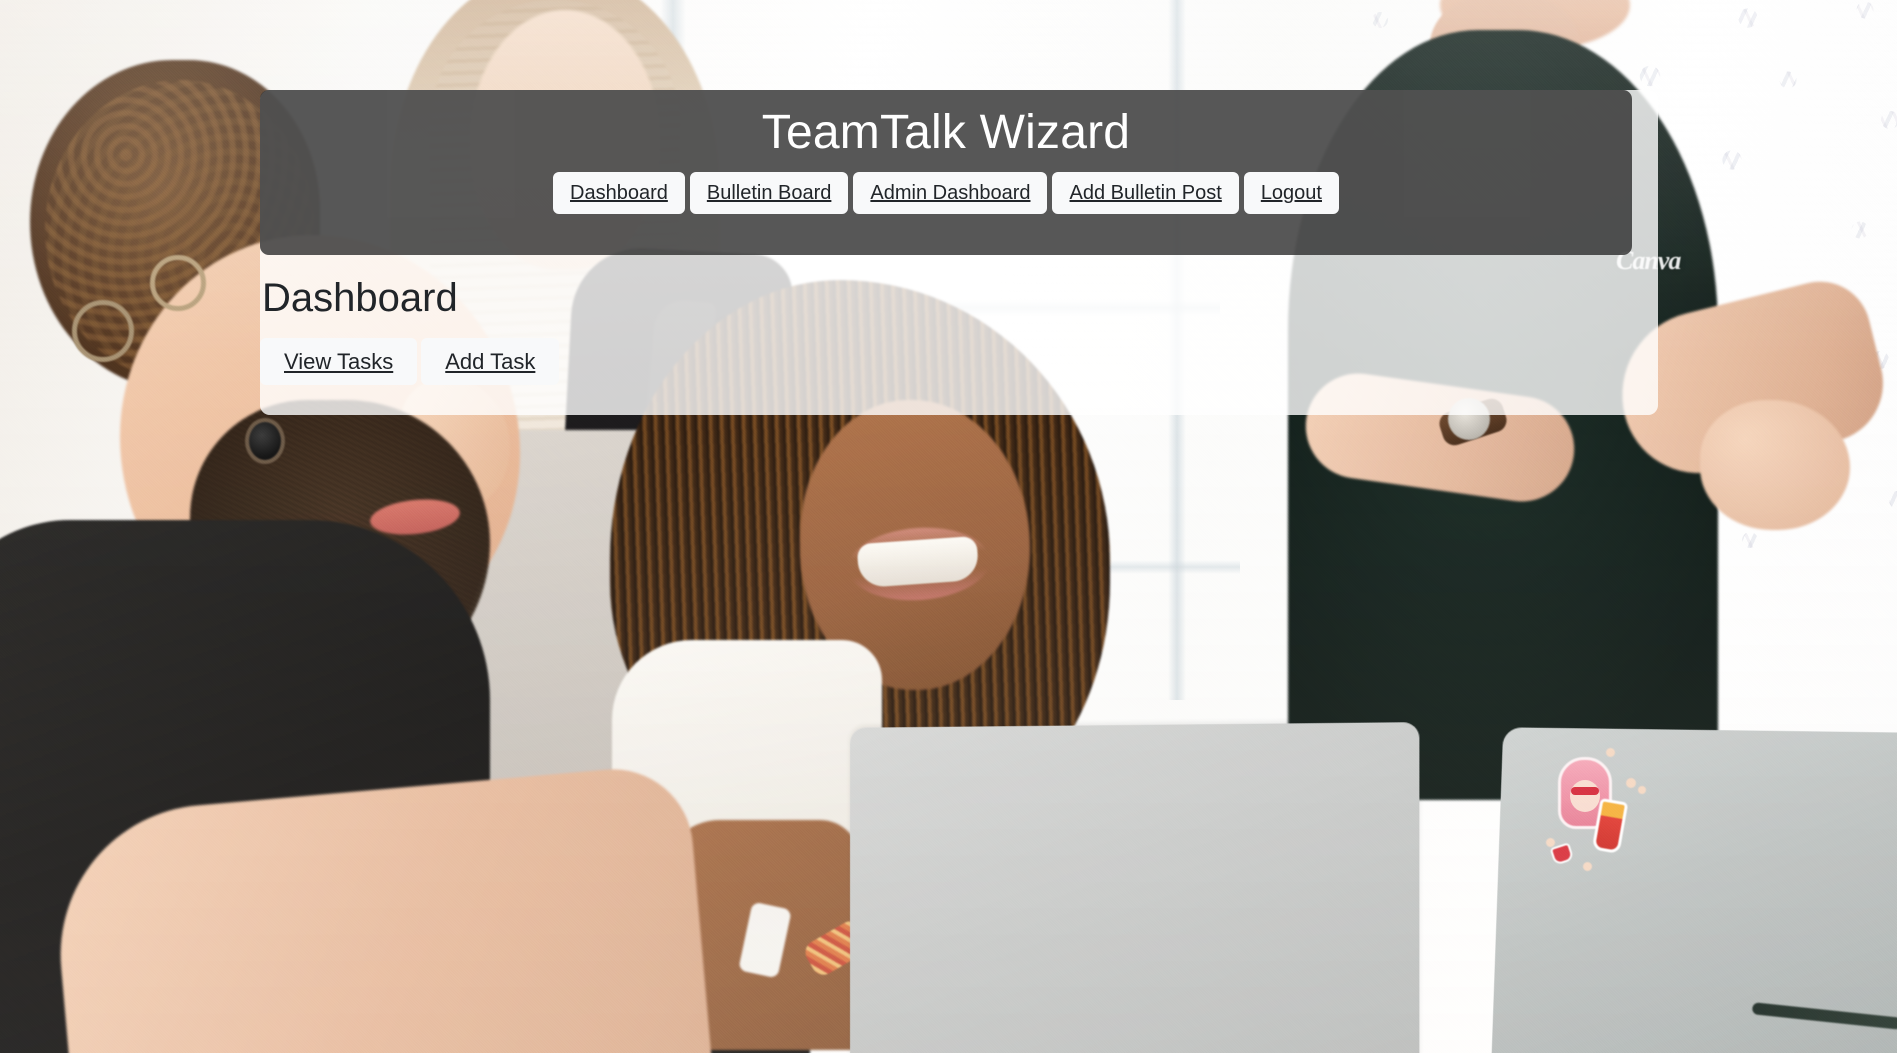 Image resolution: width=1897 pixels, height=1053 pixels. I want to click on task-action-bar: View Tasks Add Task, so click(410, 361).